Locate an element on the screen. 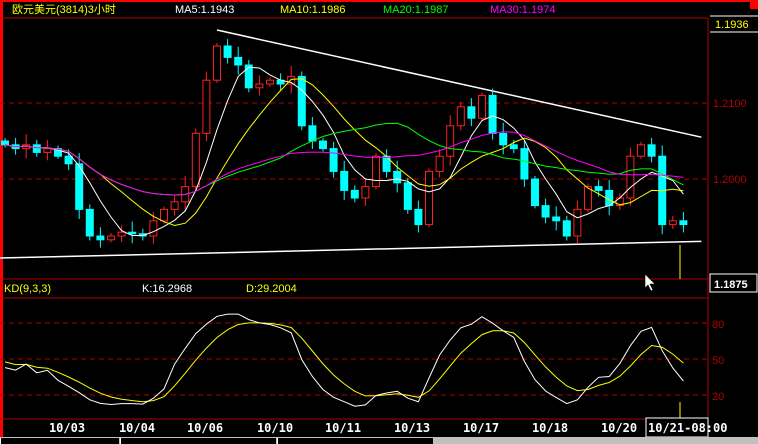 This screenshot has height=444, width=758. kd-k-value: K:16.2968 is located at coordinates (167, 289).